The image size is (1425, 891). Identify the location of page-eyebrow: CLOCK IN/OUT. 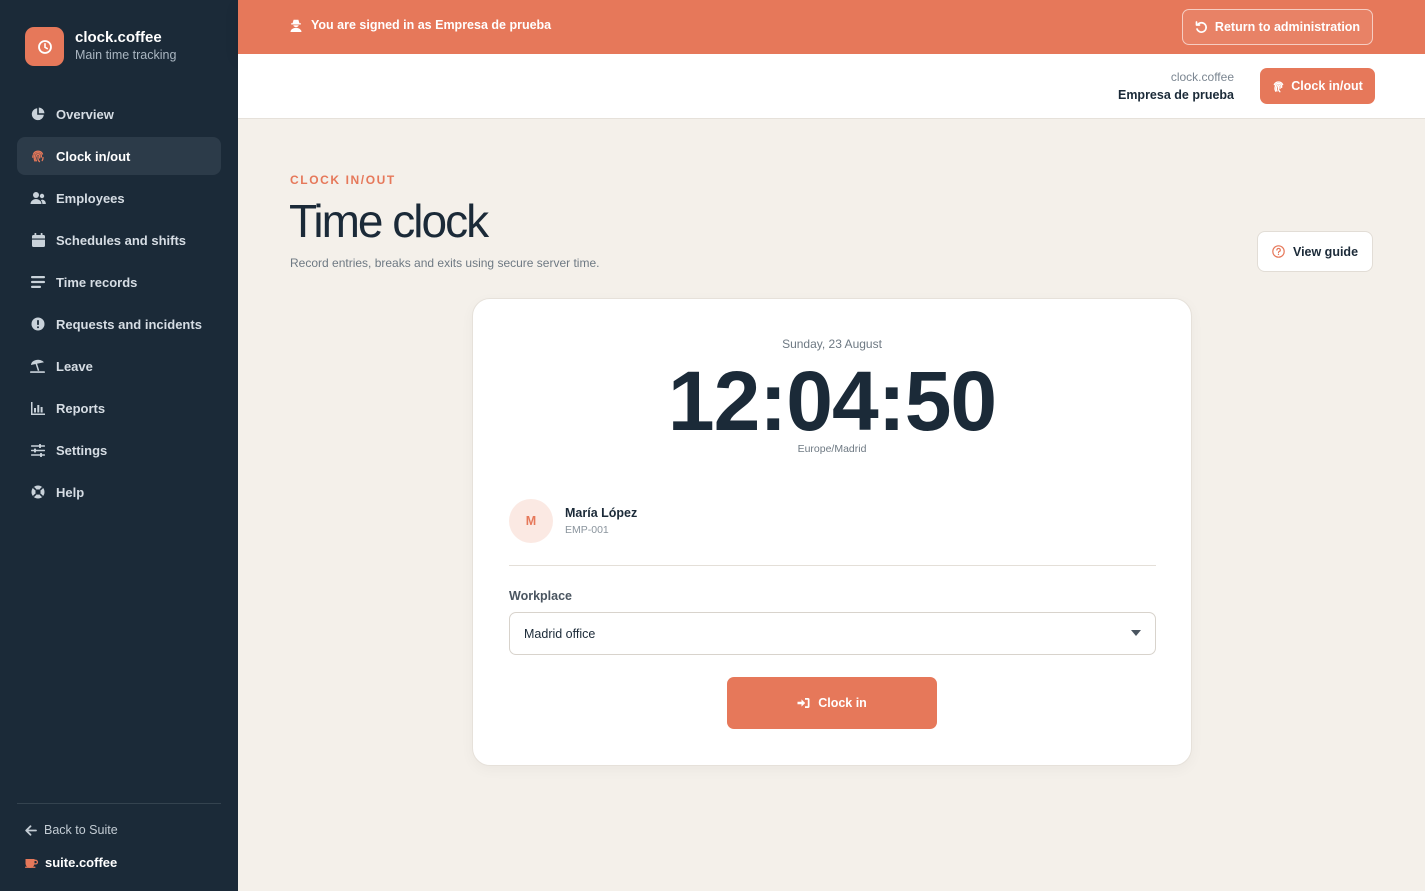
(343, 180).